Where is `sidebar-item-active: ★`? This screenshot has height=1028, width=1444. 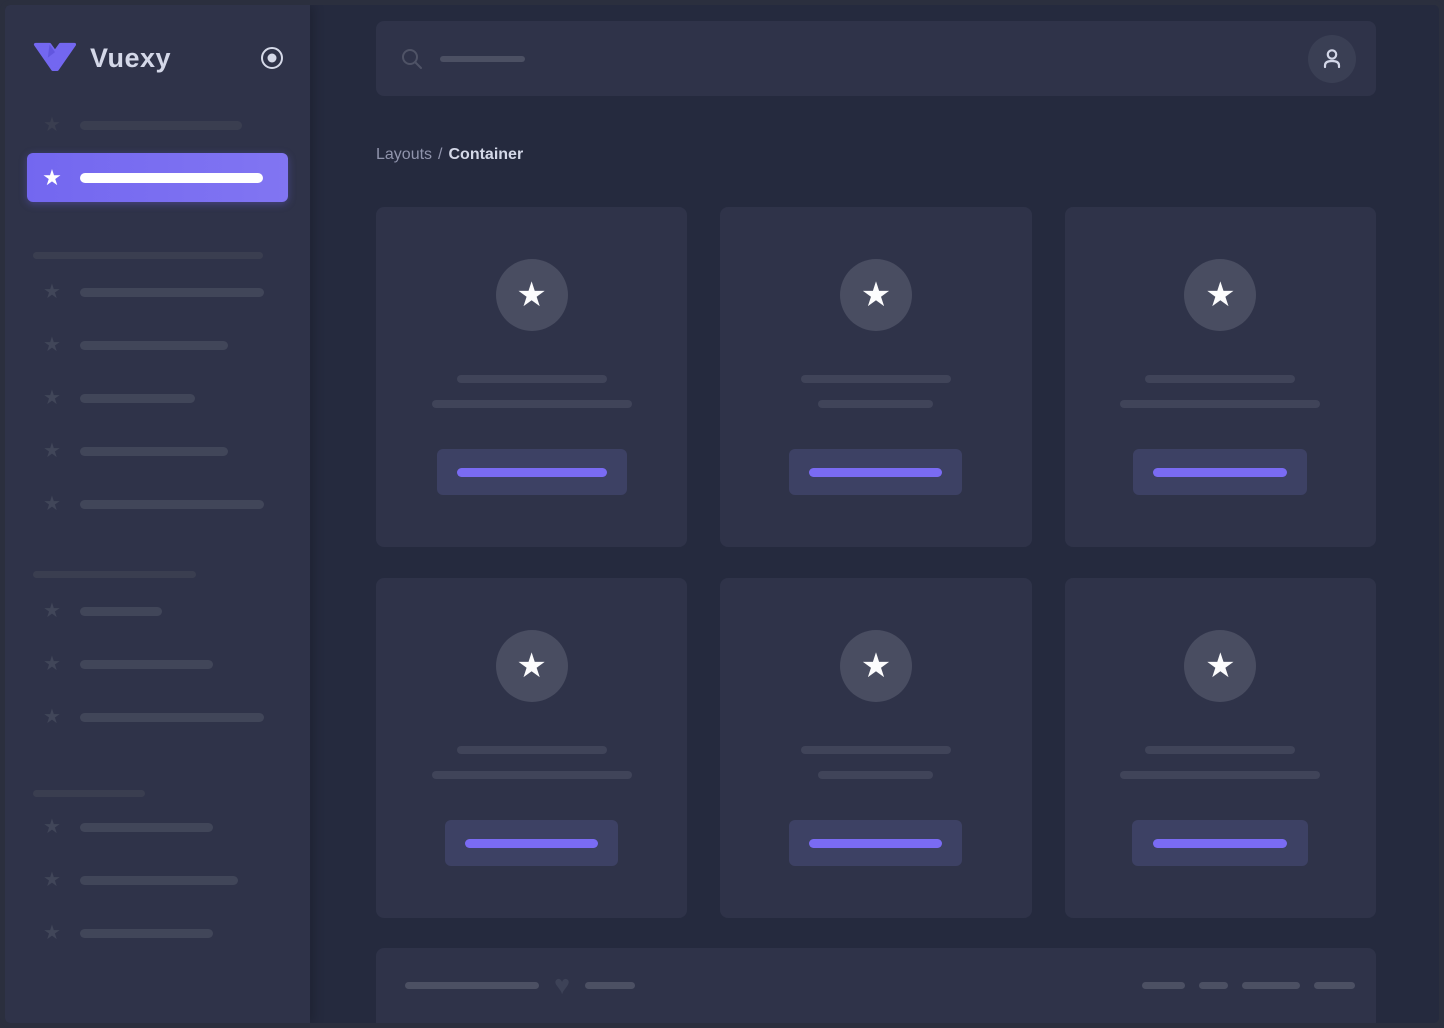 sidebar-item-active: ★ is located at coordinates (157, 177).